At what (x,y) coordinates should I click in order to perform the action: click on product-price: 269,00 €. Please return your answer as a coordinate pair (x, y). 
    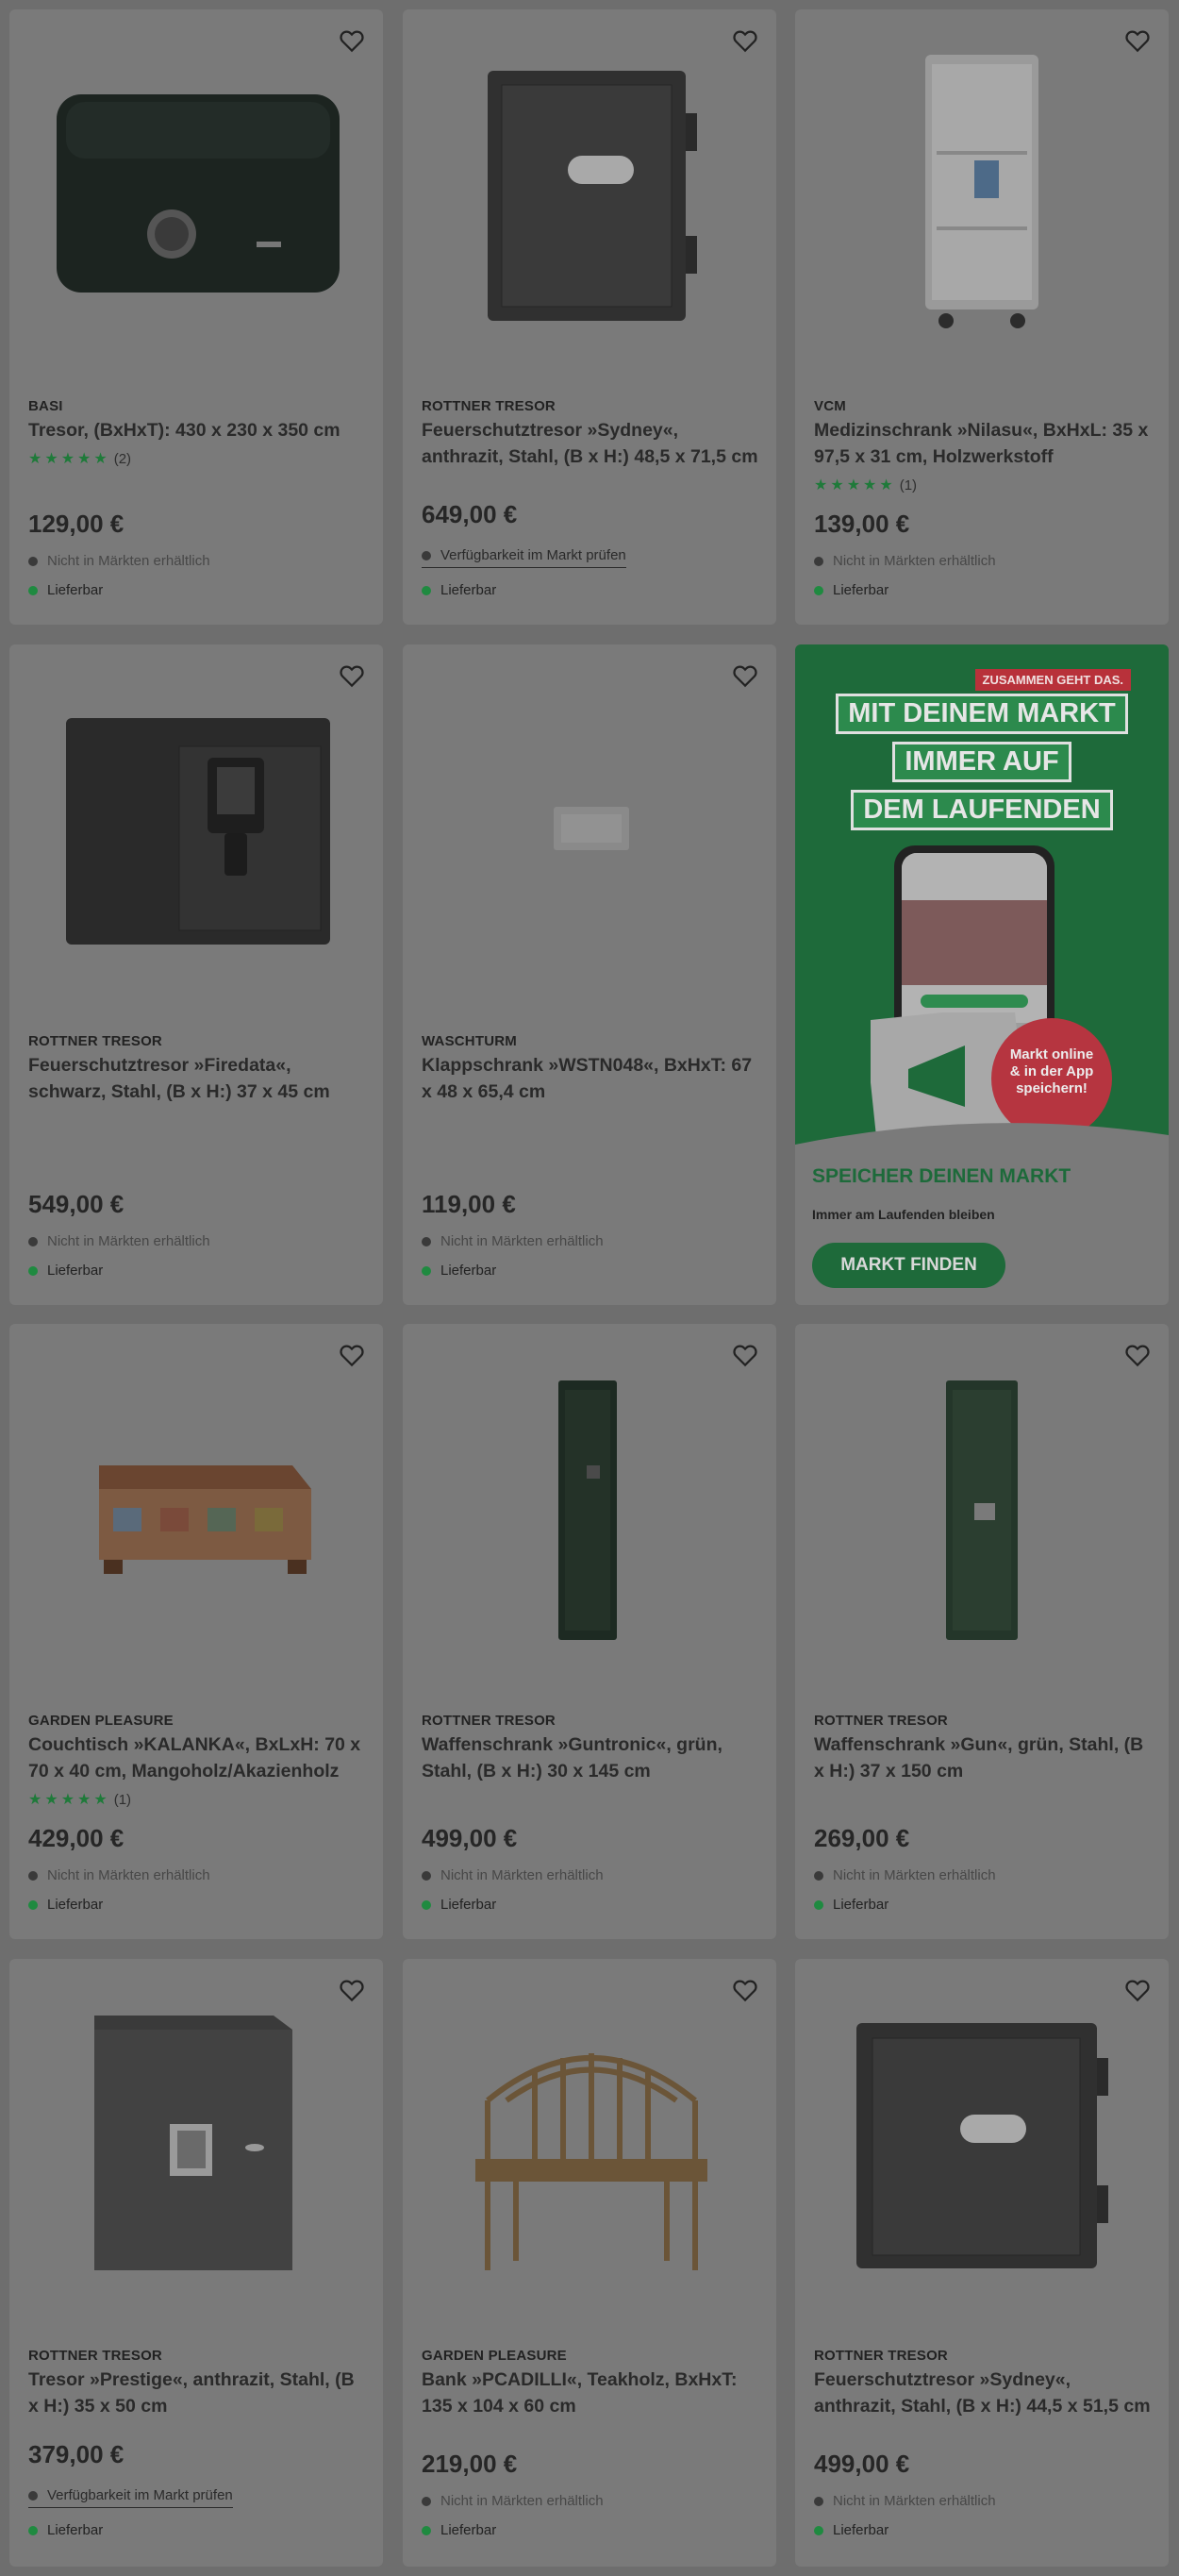
    Looking at the image, I should click on (862, 1838).